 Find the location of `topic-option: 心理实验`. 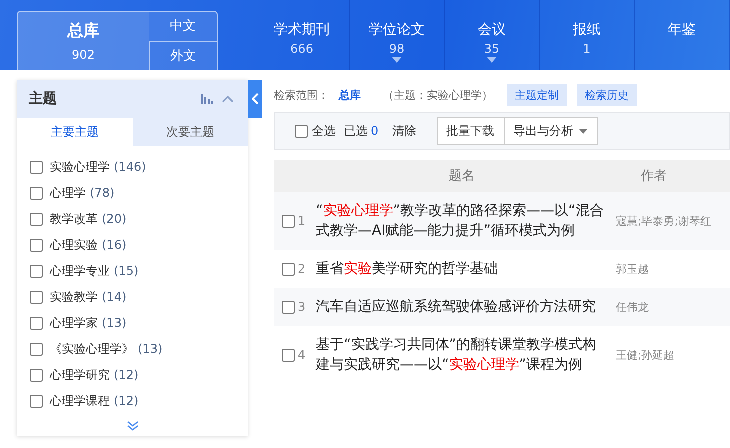

topic-option: 心理实验 is located at coordinates (74, 245).